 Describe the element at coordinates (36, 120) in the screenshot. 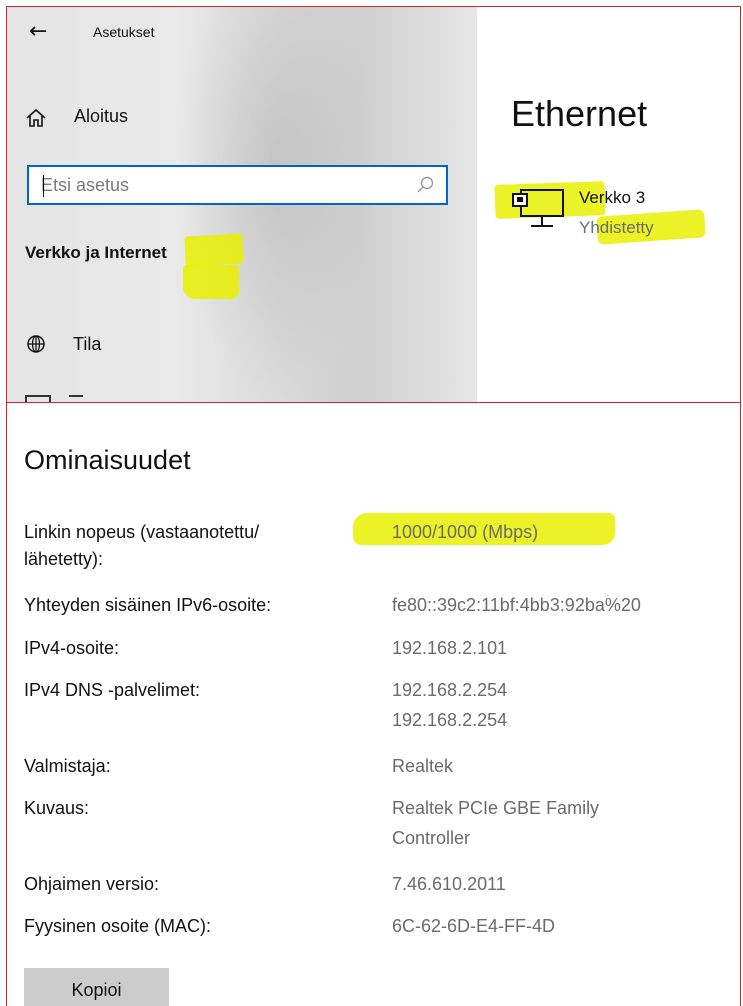

I see `home-icon` at that location.